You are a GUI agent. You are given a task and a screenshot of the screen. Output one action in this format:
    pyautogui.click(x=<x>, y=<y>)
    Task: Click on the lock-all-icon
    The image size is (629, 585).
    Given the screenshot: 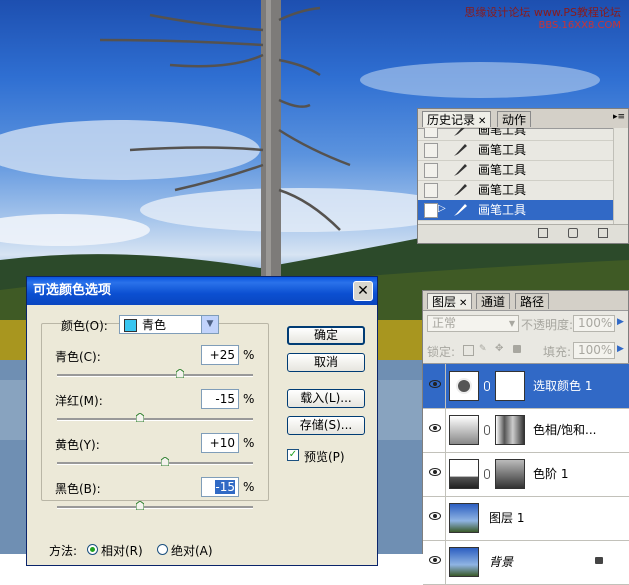 What is the action you would take?
    pyautogui.click(x=517, y=349)
    